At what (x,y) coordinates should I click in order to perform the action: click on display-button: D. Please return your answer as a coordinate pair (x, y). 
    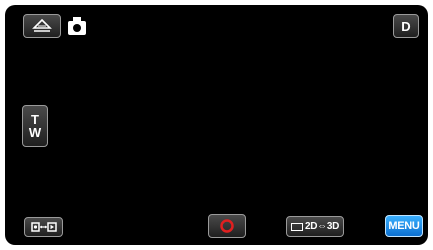
    Looking at the image, I should click on (406, 26).